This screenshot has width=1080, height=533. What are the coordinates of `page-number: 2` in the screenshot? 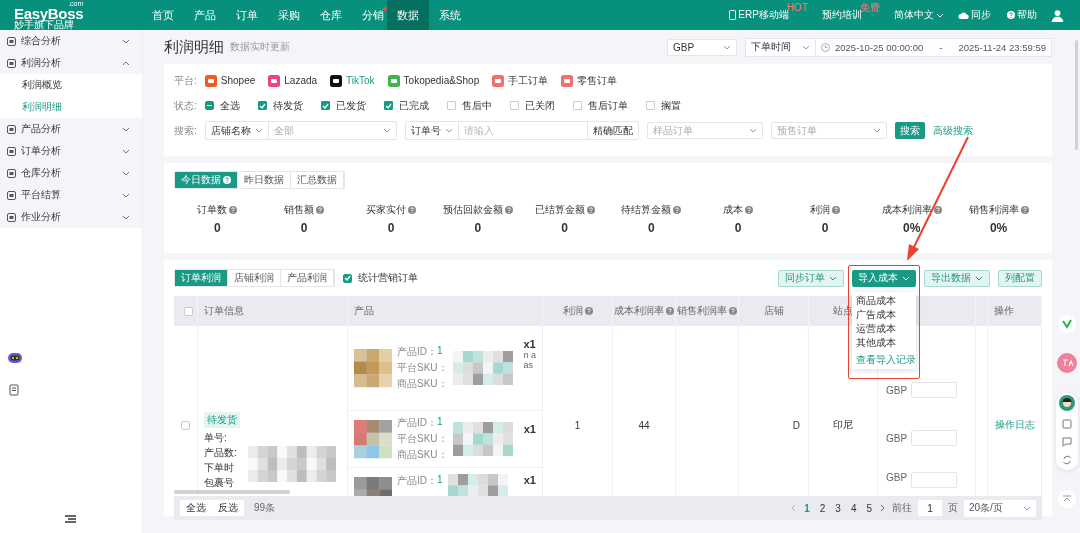 It's located at (822, 508).